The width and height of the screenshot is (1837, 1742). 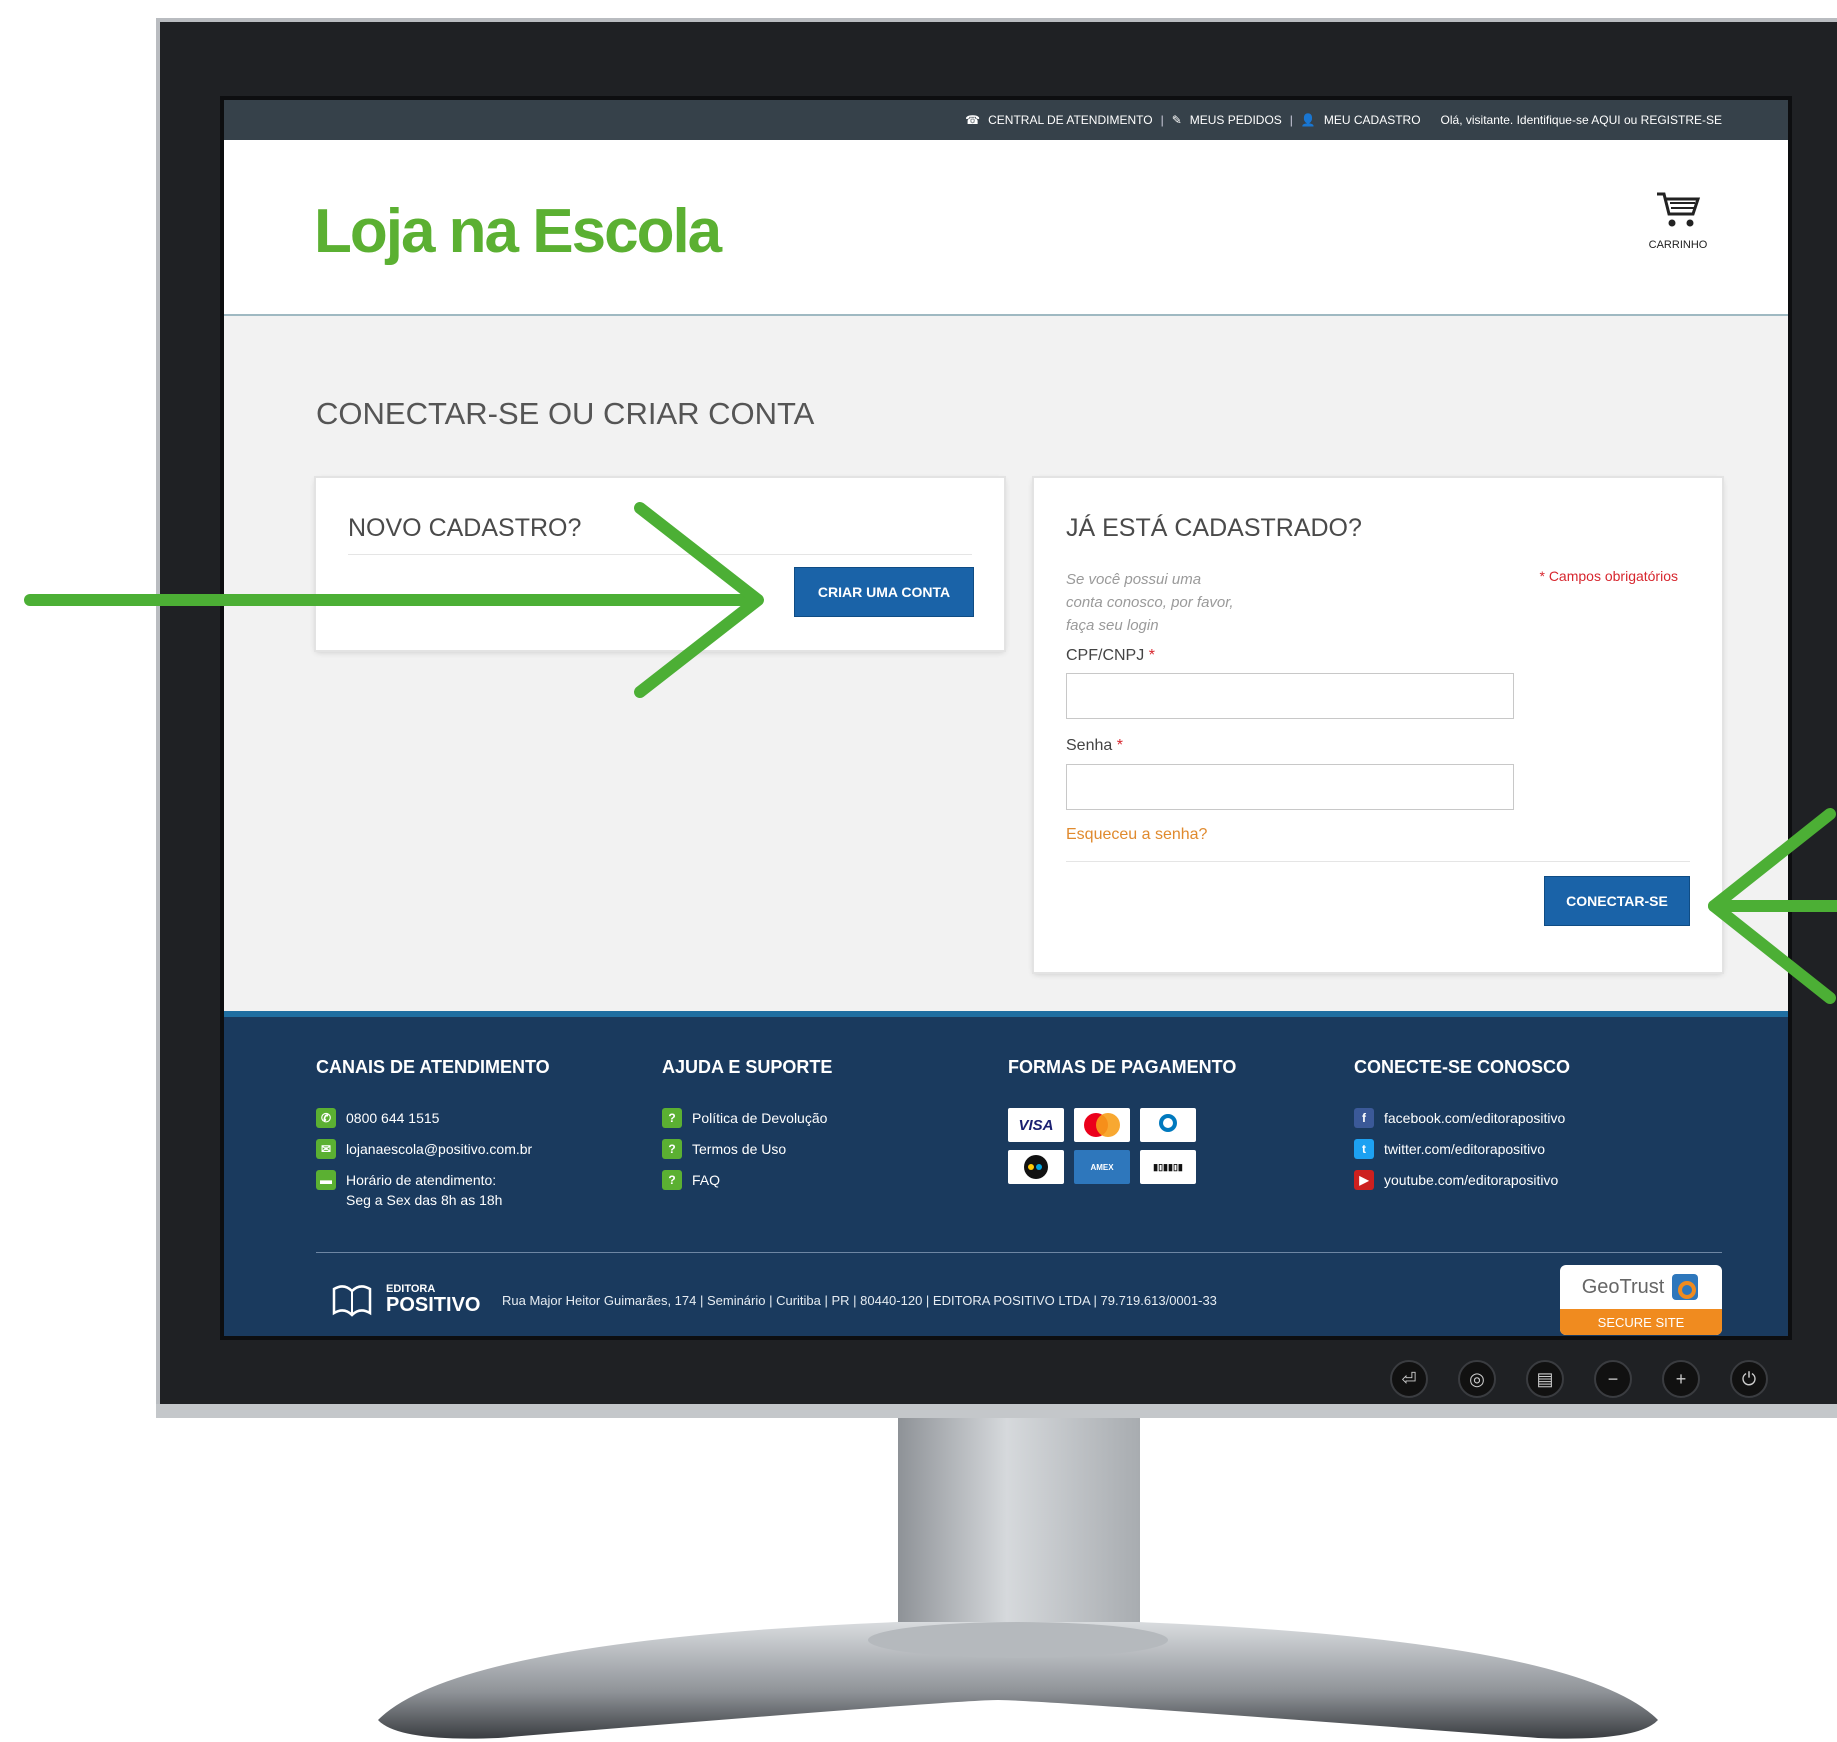 I want to click on password-label: Senha *, so click(x=1094, y=745).